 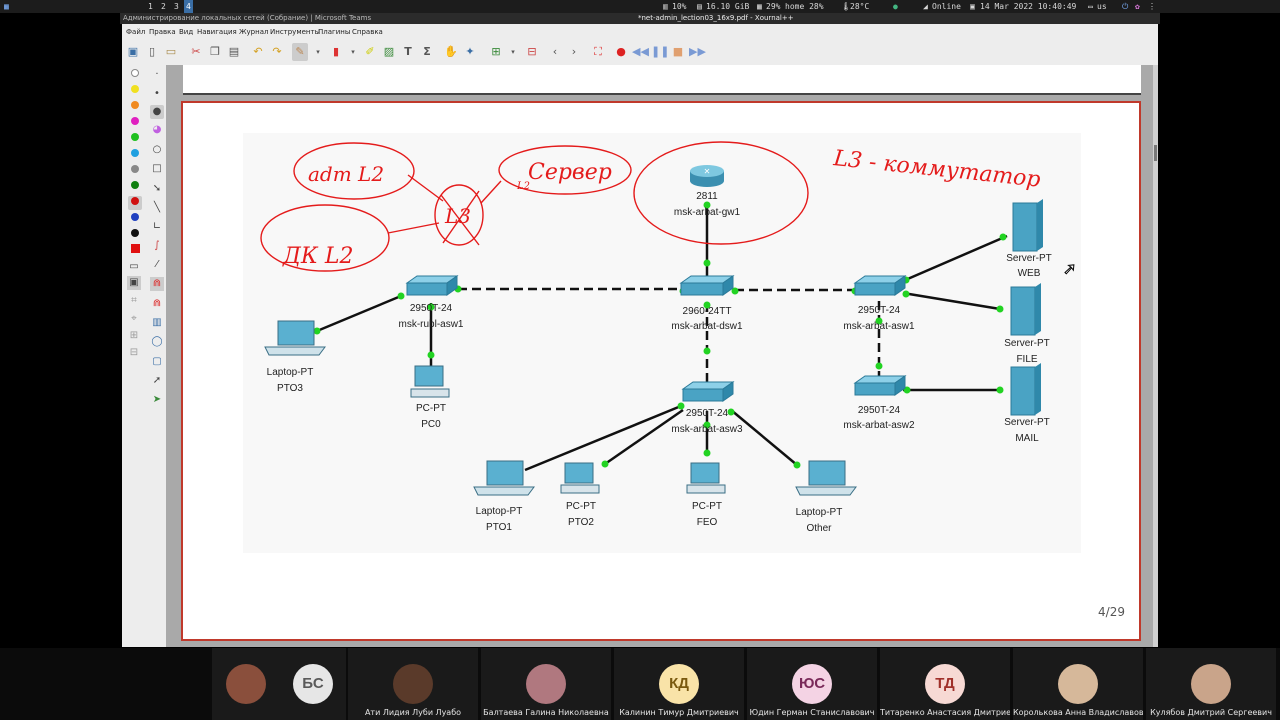 What do you see at coordinates (532, 52) in the screenshot?
I see `delete-page-icon: ⊟` at bounding box center [532, 52].